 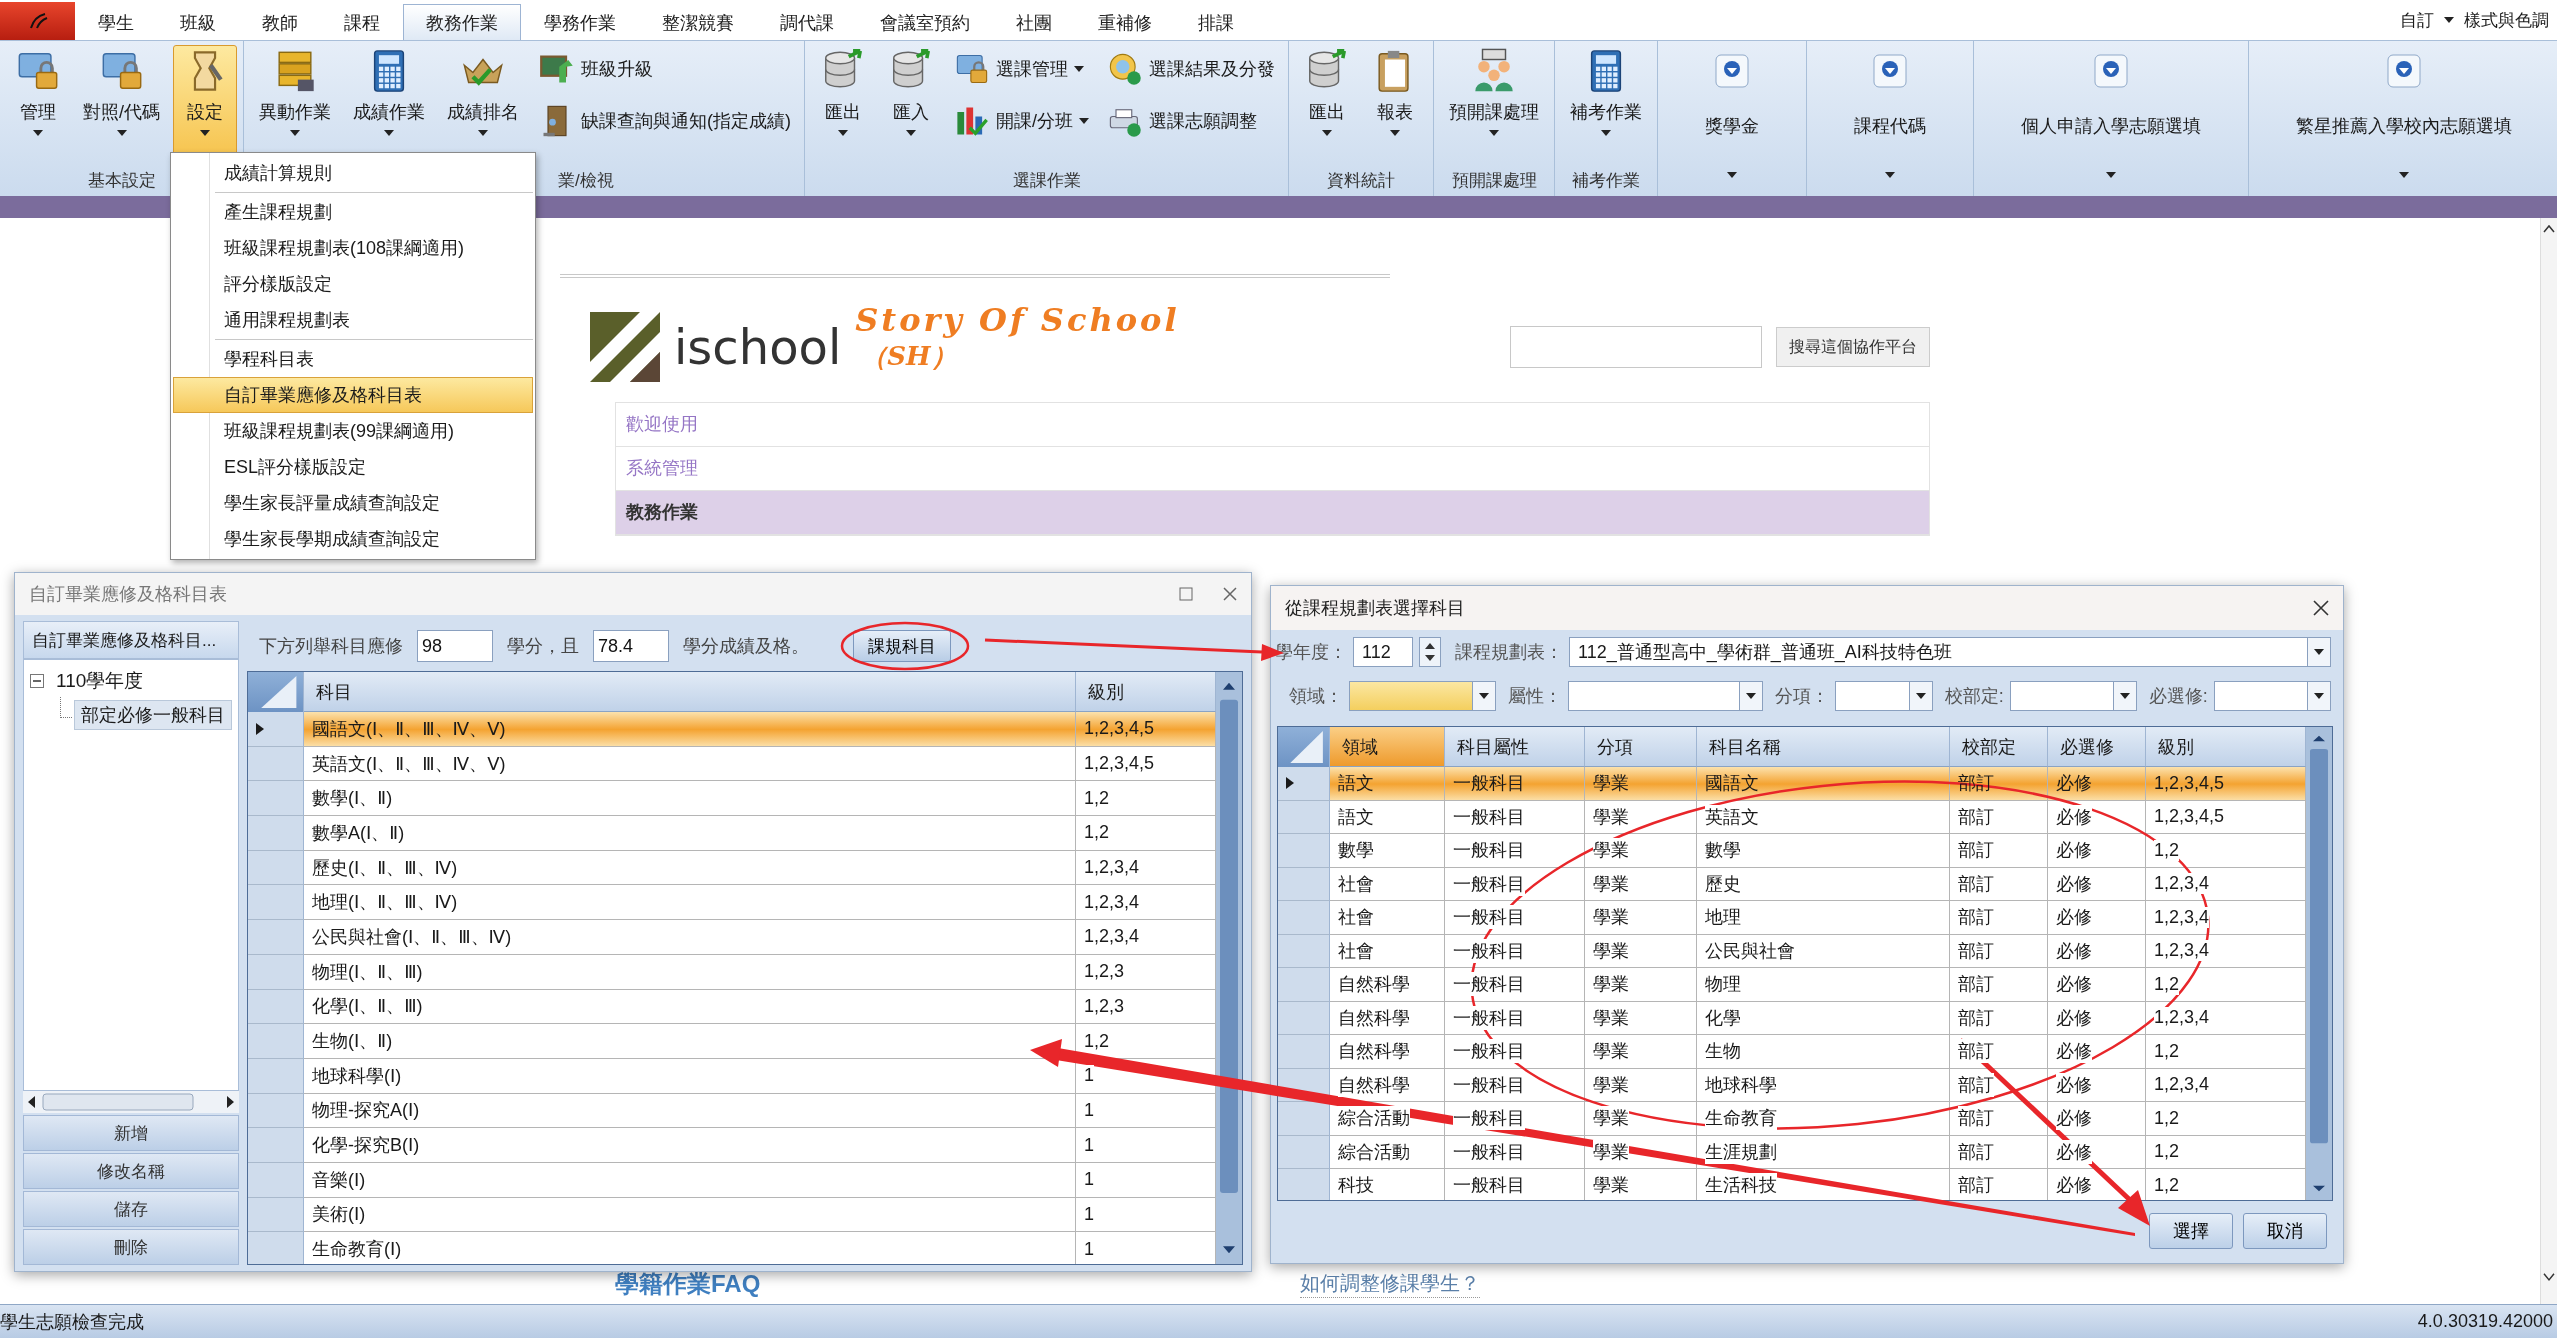 What do you see at coordinates (1792, 851) in the screenshot?
I see `table-row: 數學 一般科目 學業 數學 部訂 必修 1,2` at bounding box center [1792, 851].